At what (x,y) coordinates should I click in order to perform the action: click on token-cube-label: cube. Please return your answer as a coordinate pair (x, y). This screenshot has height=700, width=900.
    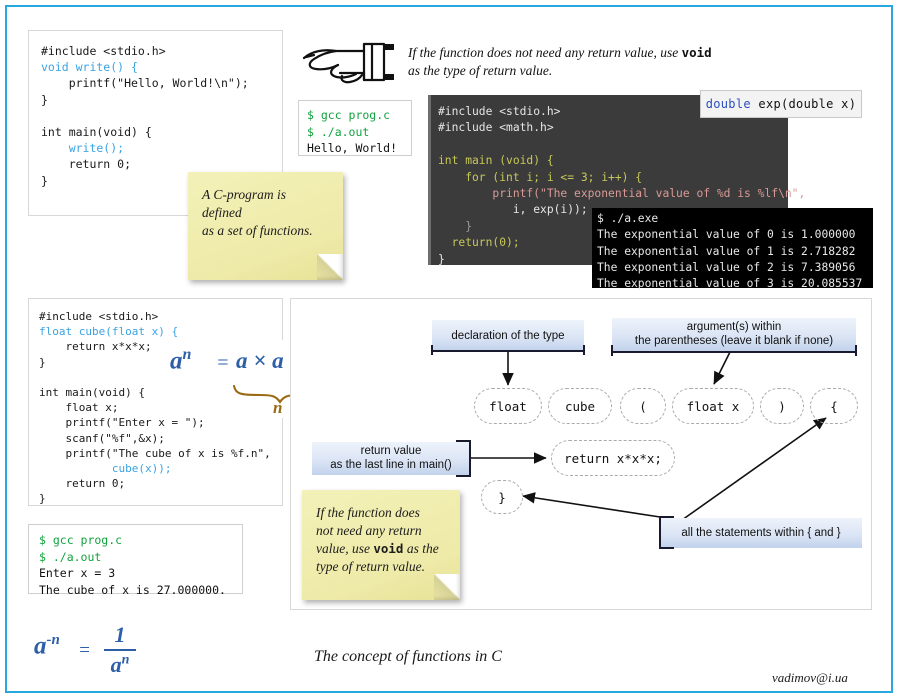
    Looking at the image, I should click on (580, 406).